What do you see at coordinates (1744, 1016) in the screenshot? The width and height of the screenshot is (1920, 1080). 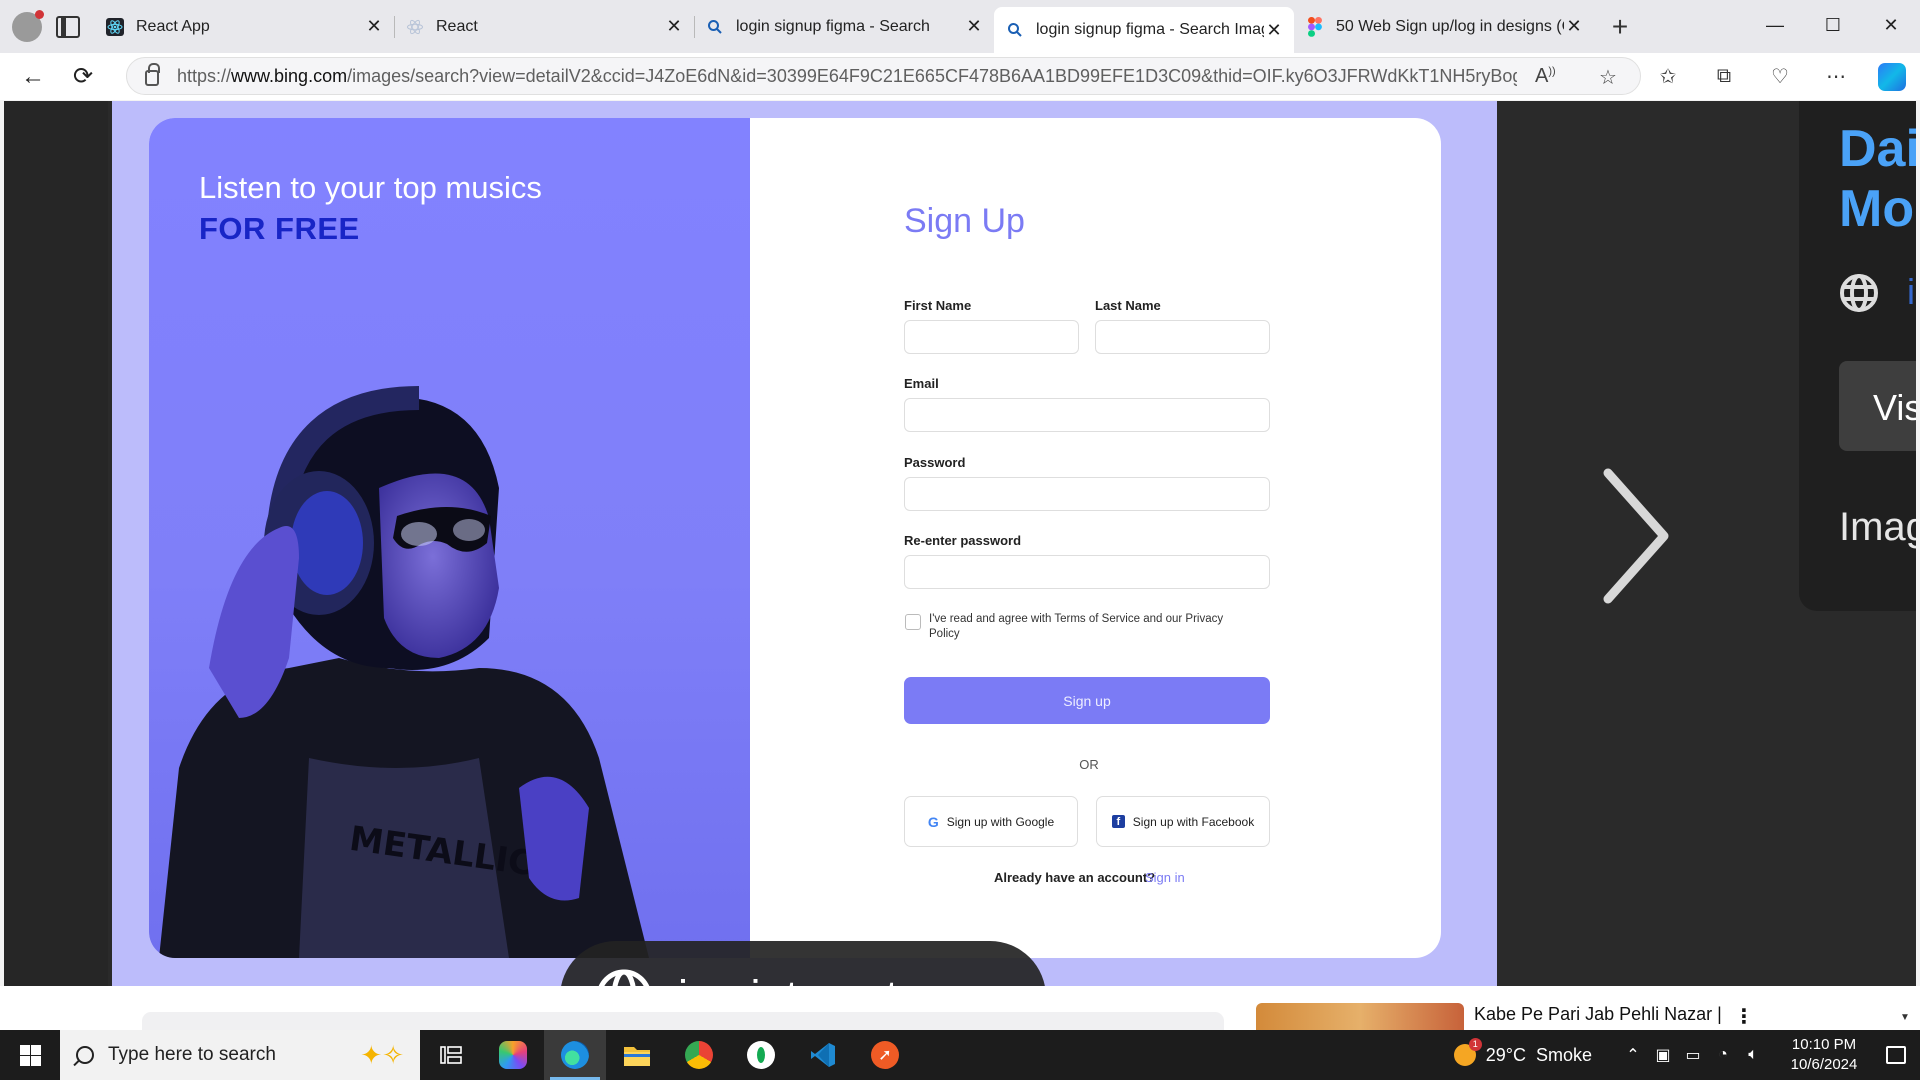 I see `more-vertical-icon: ⋮` at bounding box center [1744, 1016].